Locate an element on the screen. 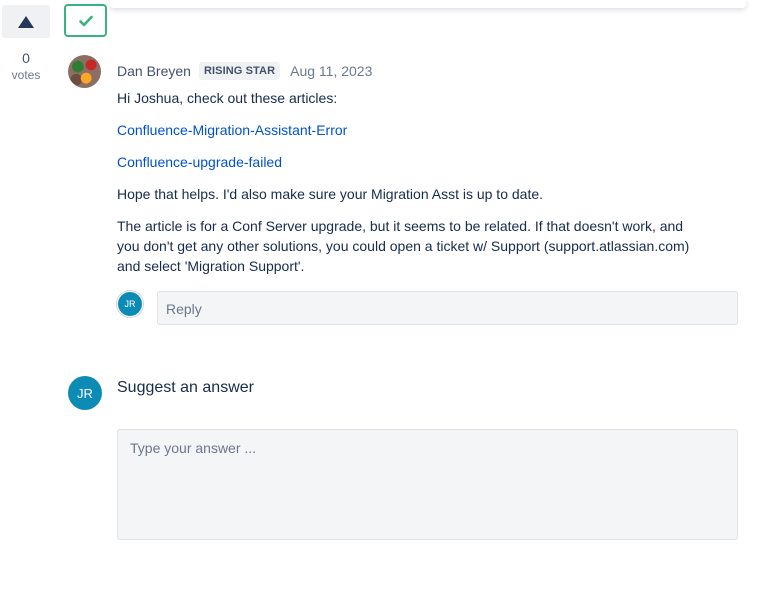 This screenshot has width=766, height=596. upvote-button is located at coordinates (26, 21).